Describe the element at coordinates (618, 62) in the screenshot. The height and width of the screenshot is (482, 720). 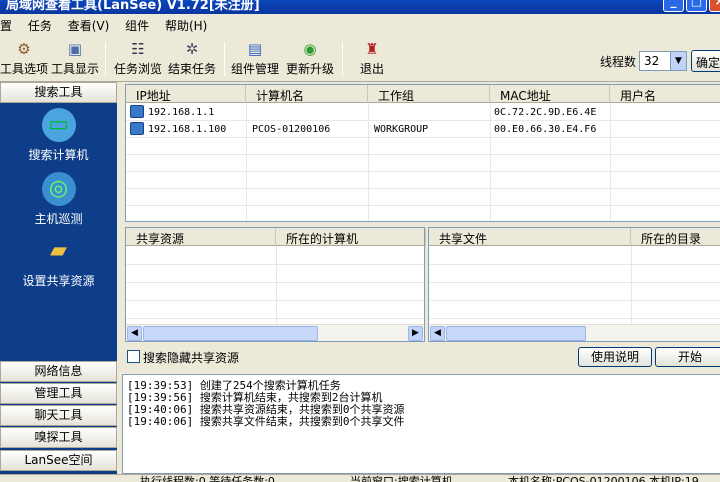
I see `threads-label: 线程数` at that location.